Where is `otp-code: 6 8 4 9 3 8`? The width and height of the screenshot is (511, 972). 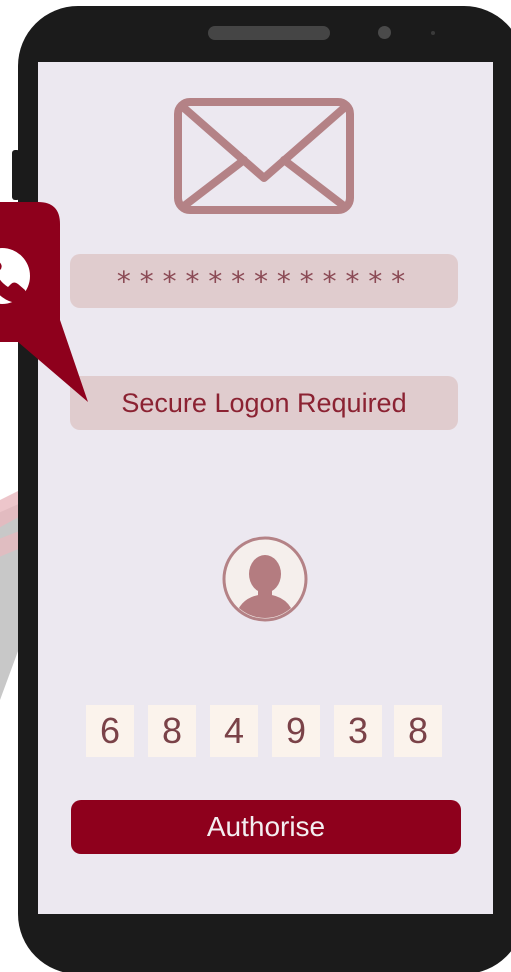 otp-code: 6 8 4 9 3 8 is located at coordinates (264, 731).